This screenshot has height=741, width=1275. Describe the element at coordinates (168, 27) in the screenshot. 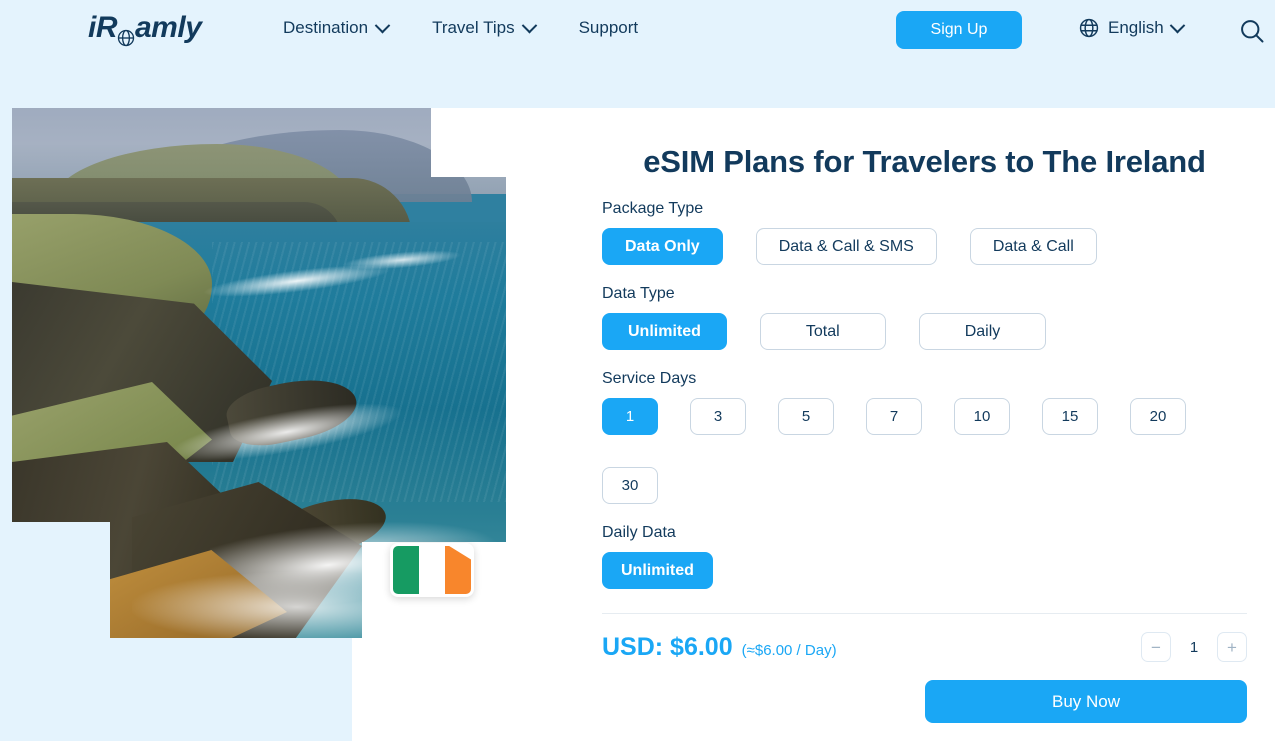

I see `logo-text-part-2: amly` at that location.